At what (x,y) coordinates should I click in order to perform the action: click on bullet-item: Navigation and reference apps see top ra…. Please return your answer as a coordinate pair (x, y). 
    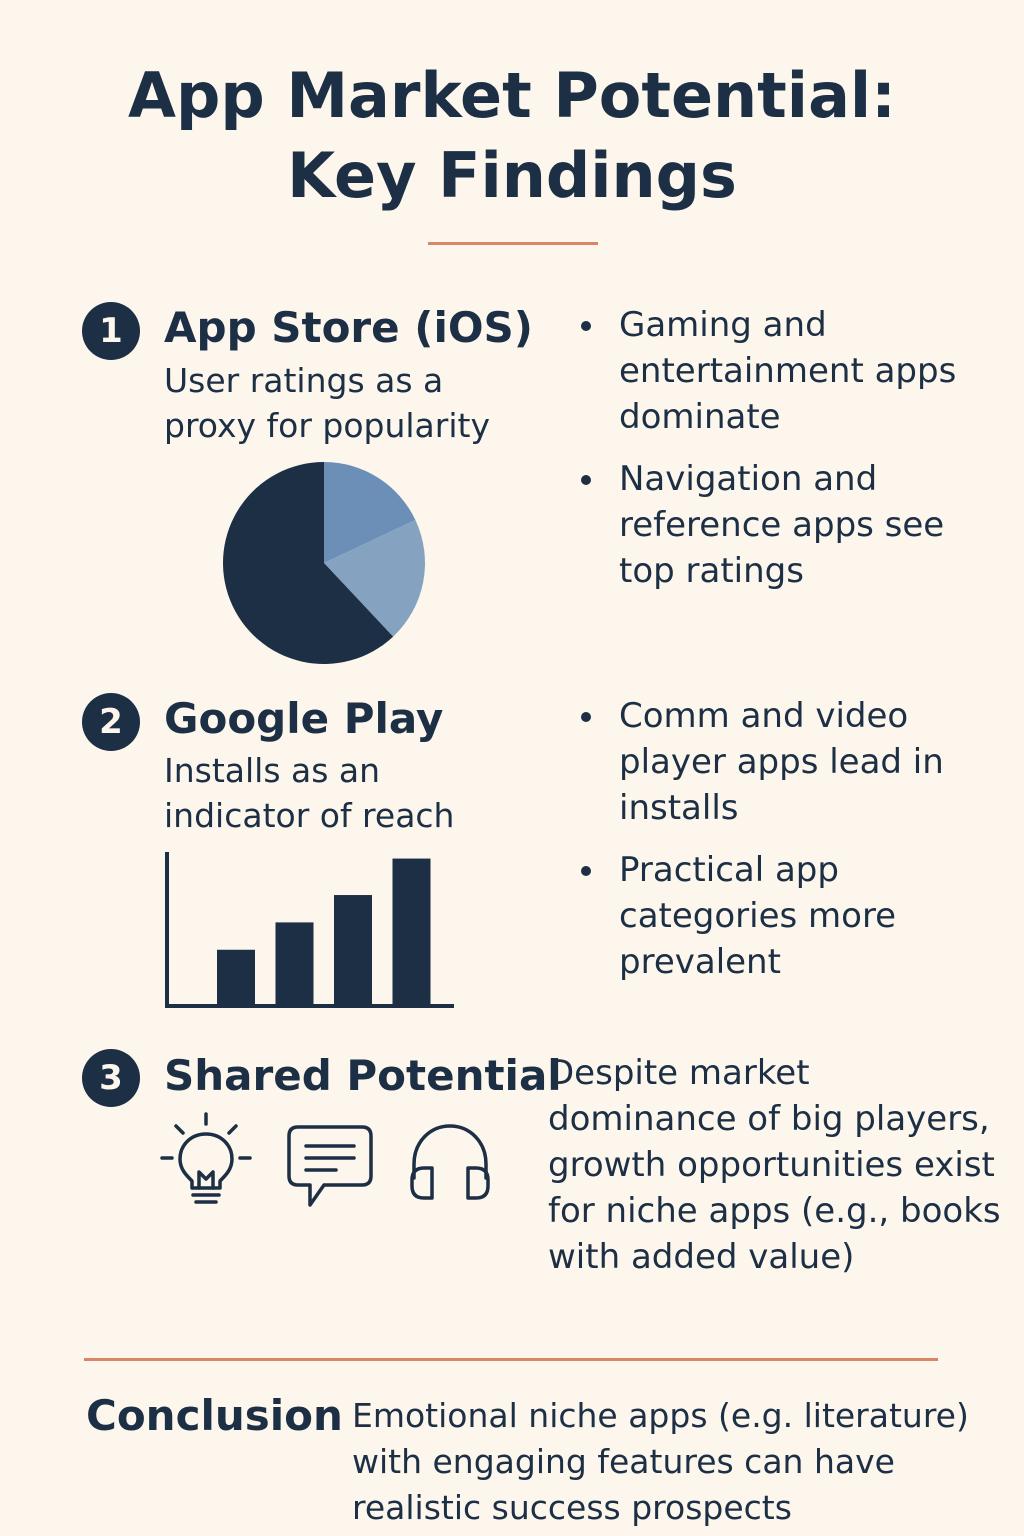
    Looking at the image, I should click on (786, 525).